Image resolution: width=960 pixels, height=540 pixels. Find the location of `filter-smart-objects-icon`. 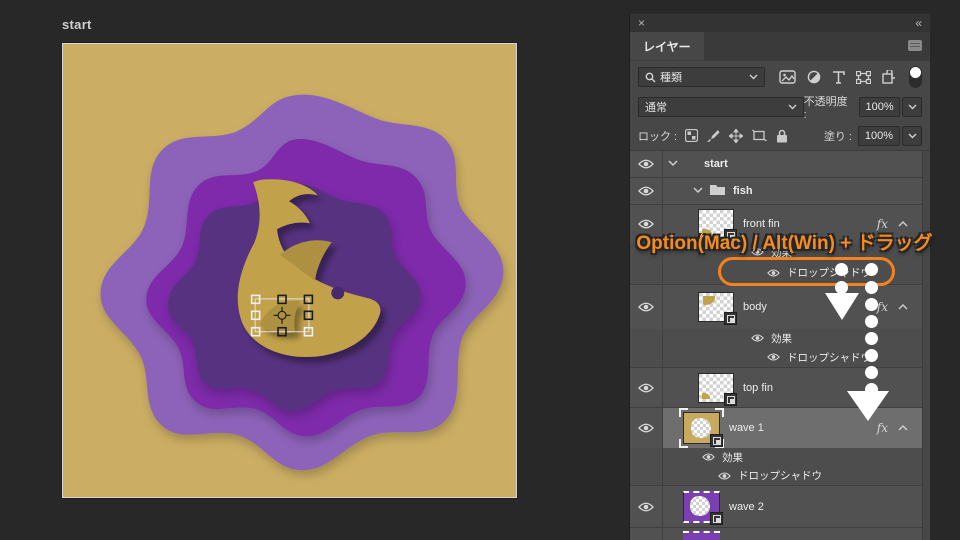

filter-smart-objects-icon is located at coordinates (889, 77).